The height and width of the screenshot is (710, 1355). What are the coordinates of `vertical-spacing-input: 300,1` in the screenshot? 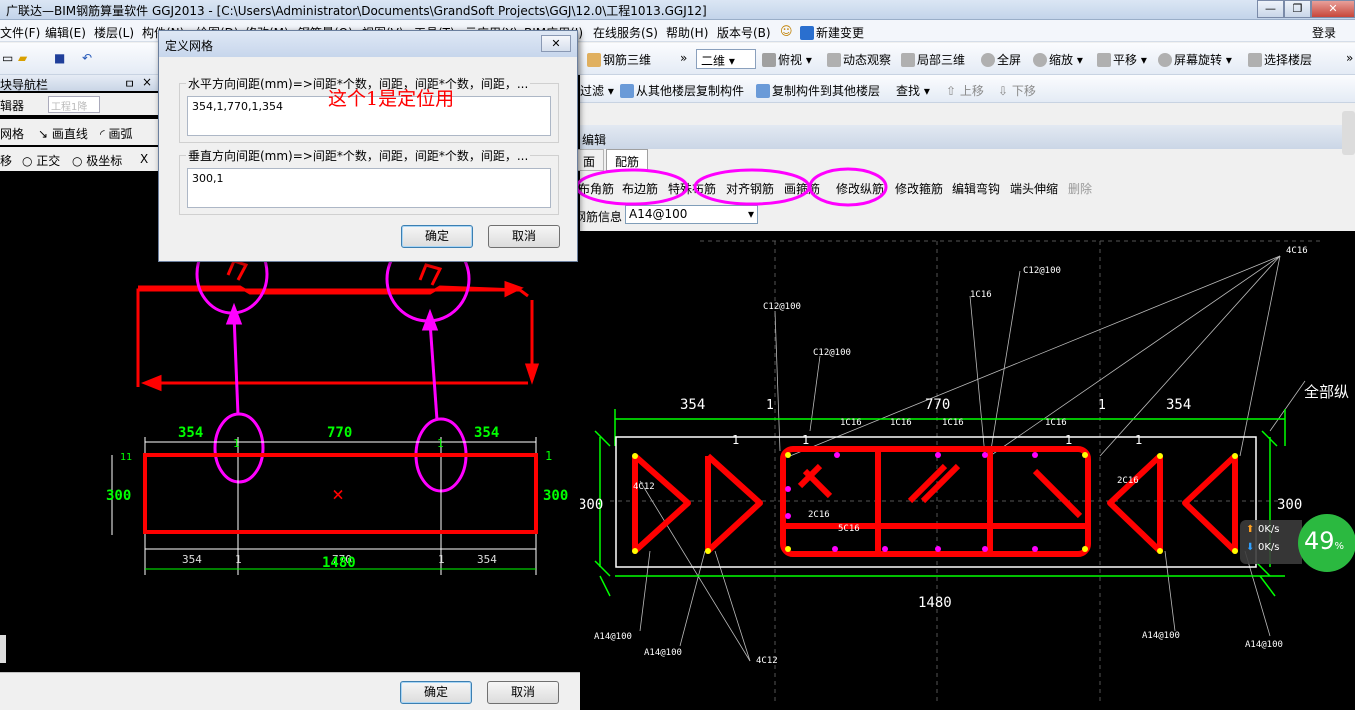 It's located at (369, 188).